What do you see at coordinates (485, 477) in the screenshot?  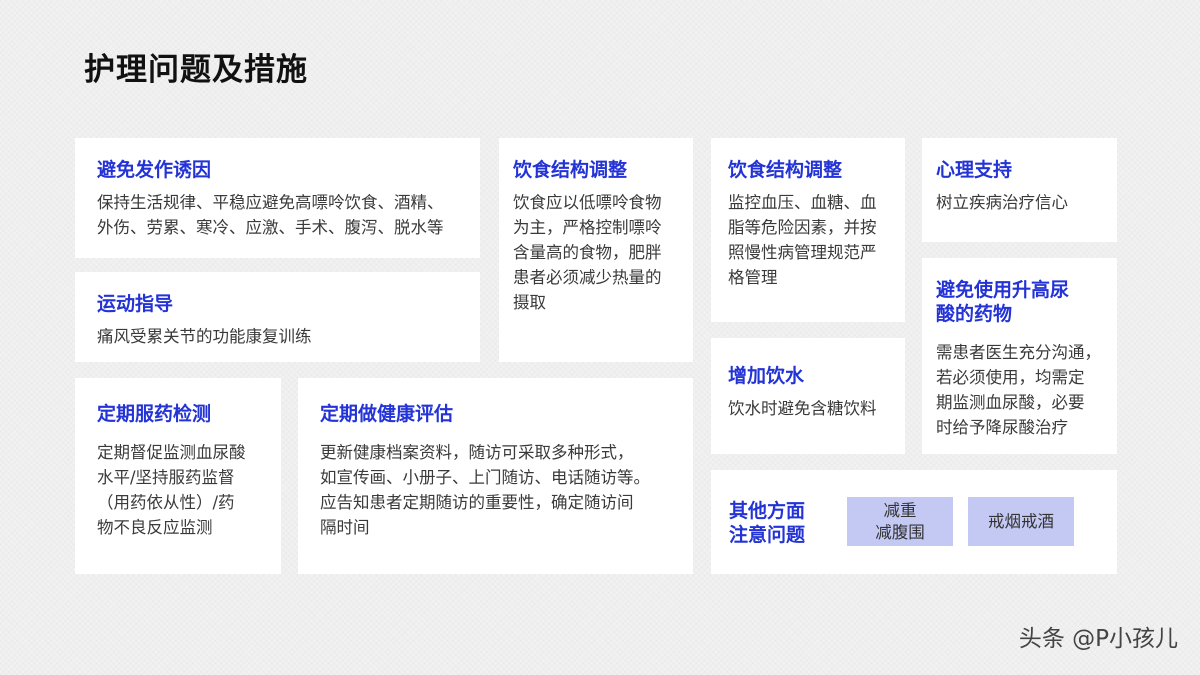 I see `card-line: 如宣传画、小册子、上门随访、电话随访等。` at bounding box center [485, 477].